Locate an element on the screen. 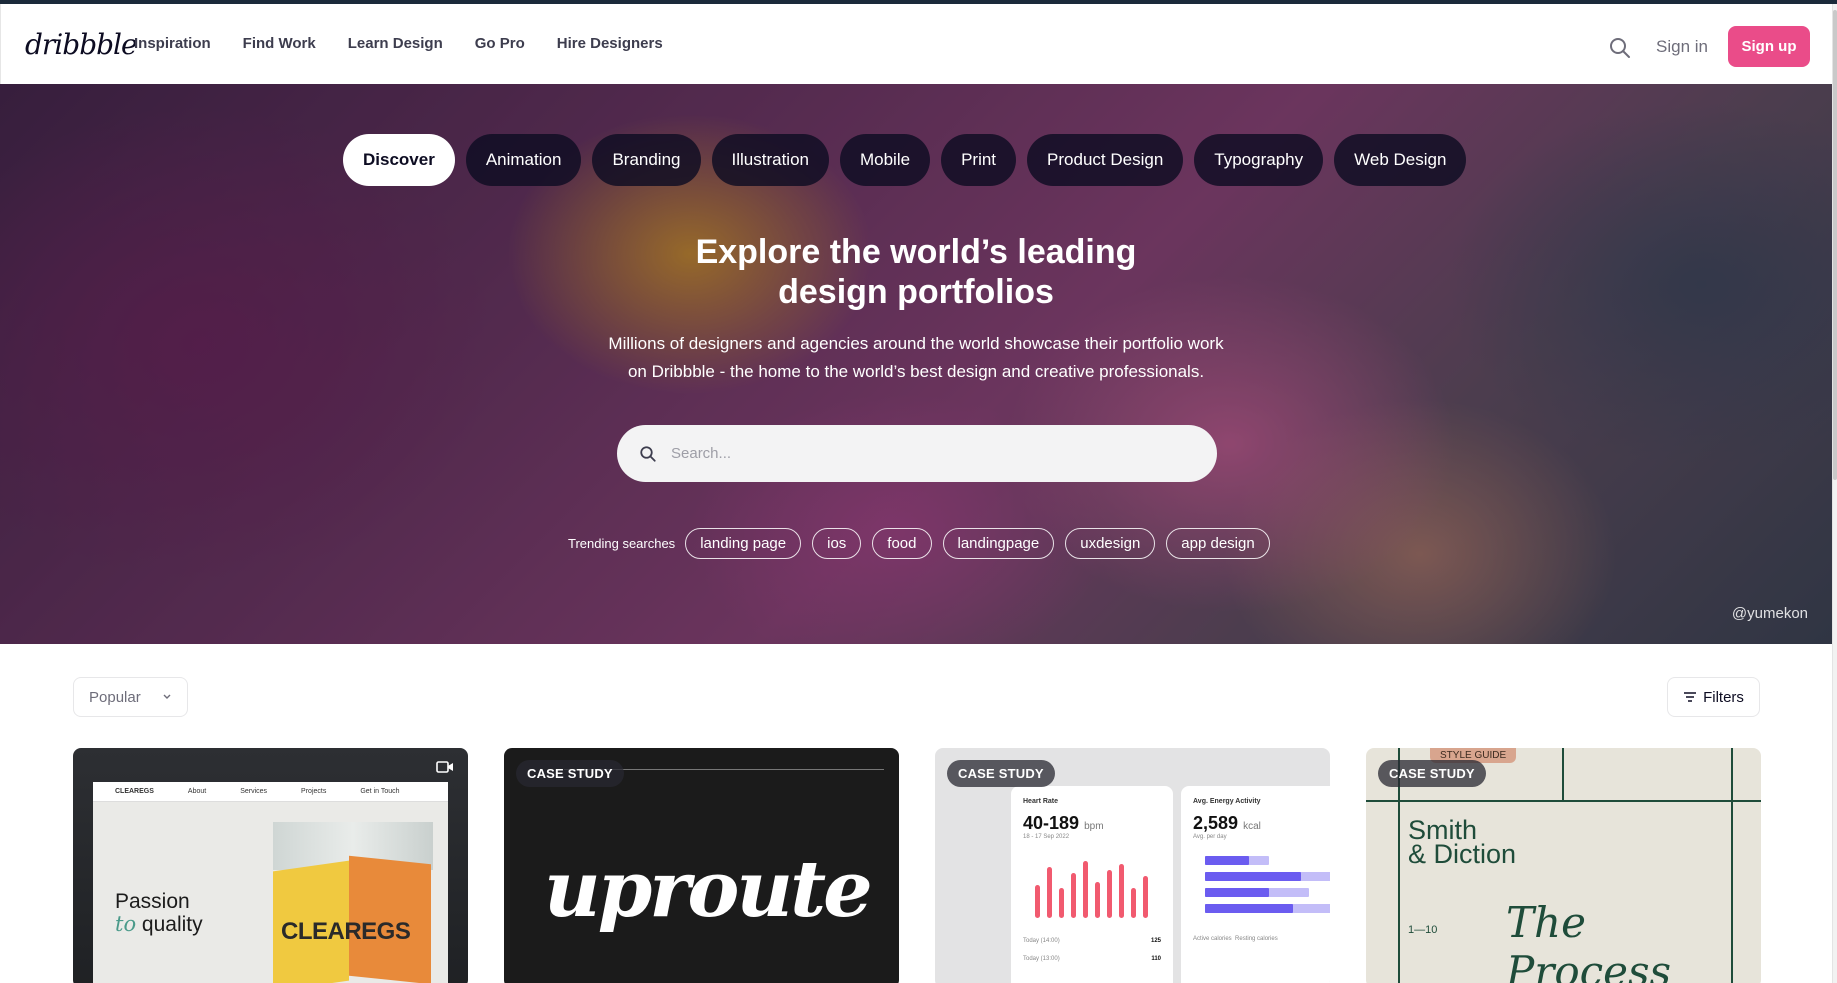 Image resolution: width=1837 pixels, height=983 pixels. guide-rule is located at coordinates (1563, 775).